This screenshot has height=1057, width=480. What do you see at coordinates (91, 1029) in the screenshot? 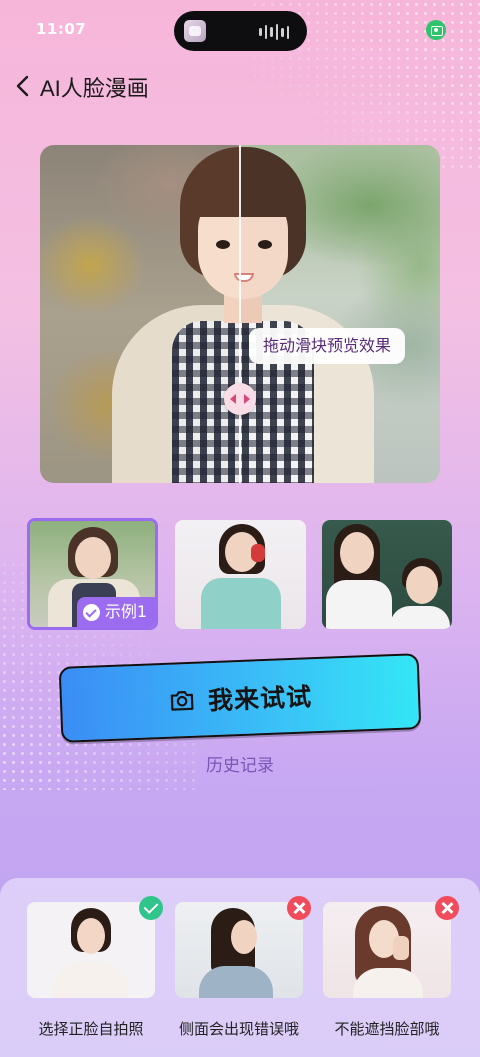
I see `guide-caption: 选择正脸自拍照` at bounding box center [91, 1029].